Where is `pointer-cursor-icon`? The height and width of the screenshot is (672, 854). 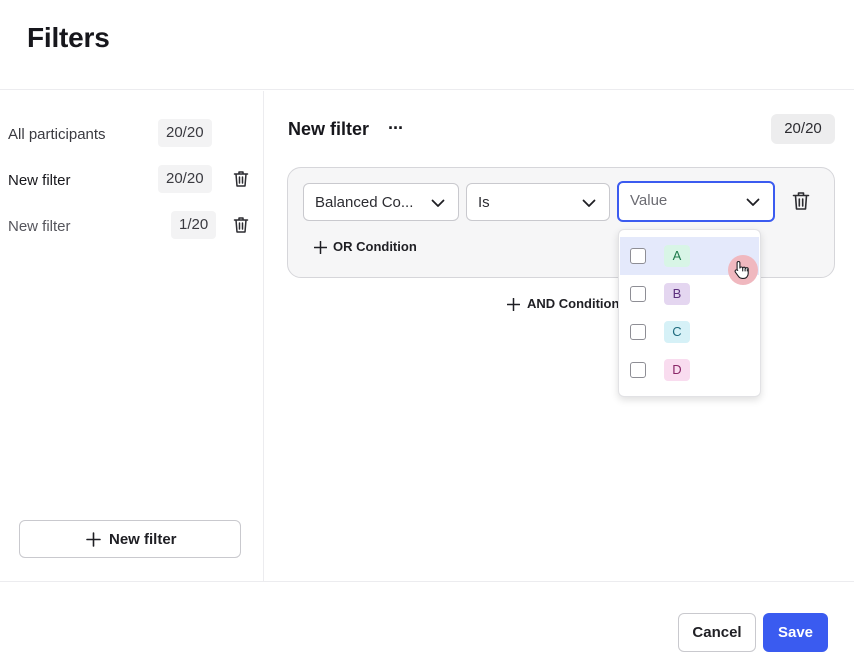 pointer-cursor-icon is located at coordinates (743, 270).